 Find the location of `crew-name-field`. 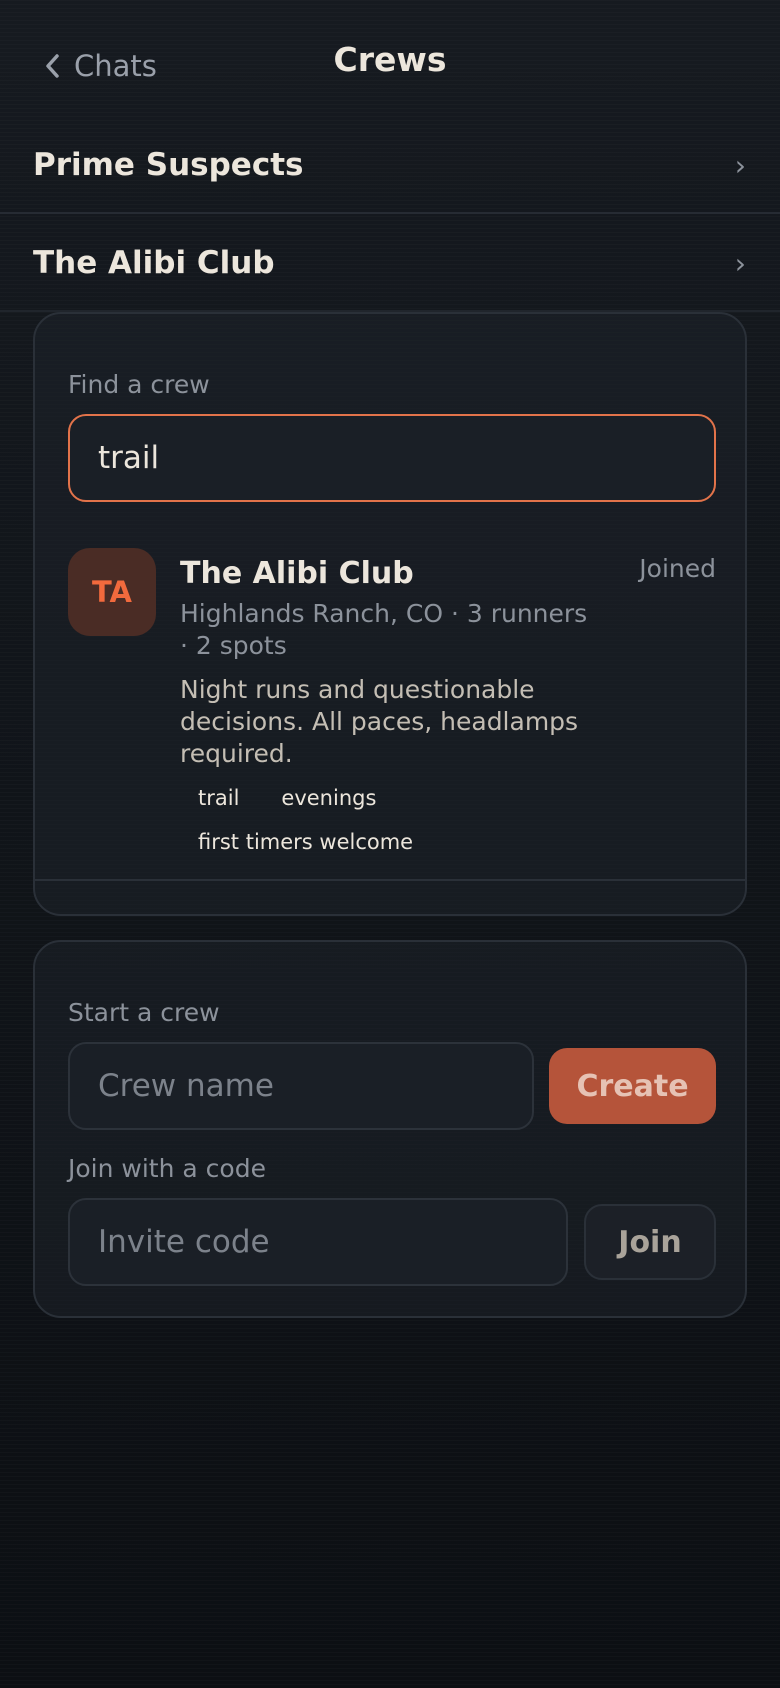

crew-name-field is located at coordinates (301, 1086).